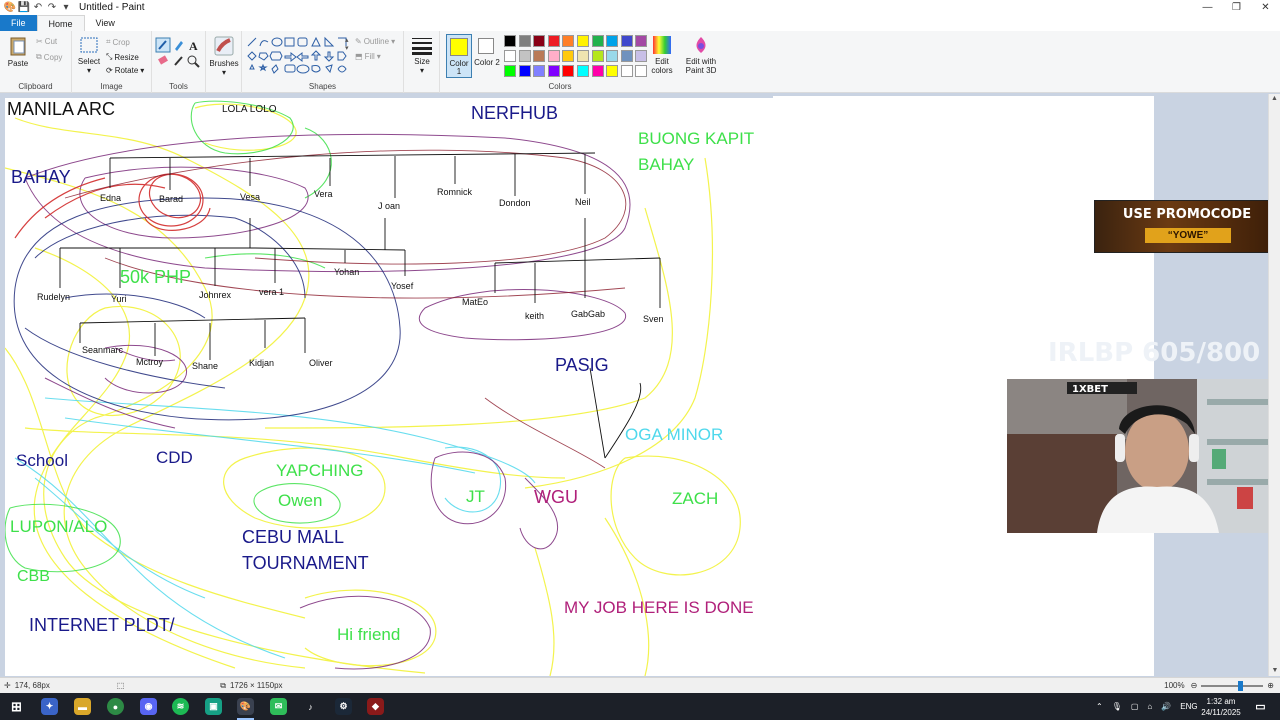  Describe the element at coordinates (640, 7) in the screenshot. I see `title-bar: 🎨 💾 ↶ ↷ ▾ Untitled - Paint — ❐ ✕` at that location.